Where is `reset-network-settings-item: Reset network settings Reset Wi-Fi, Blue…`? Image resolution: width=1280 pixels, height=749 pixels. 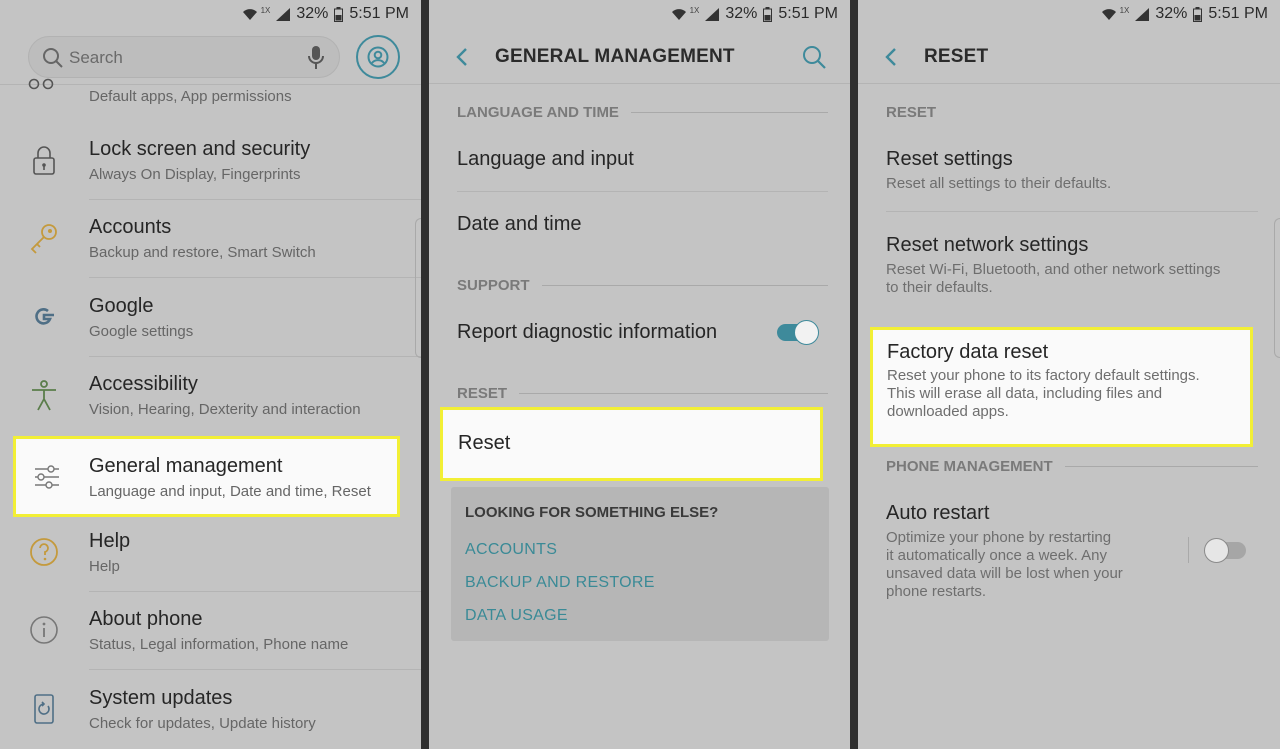 reset-network-settings-item: Reset network settings Reset Wi-Fi, Blue… is located at coordinates (1072, 265).